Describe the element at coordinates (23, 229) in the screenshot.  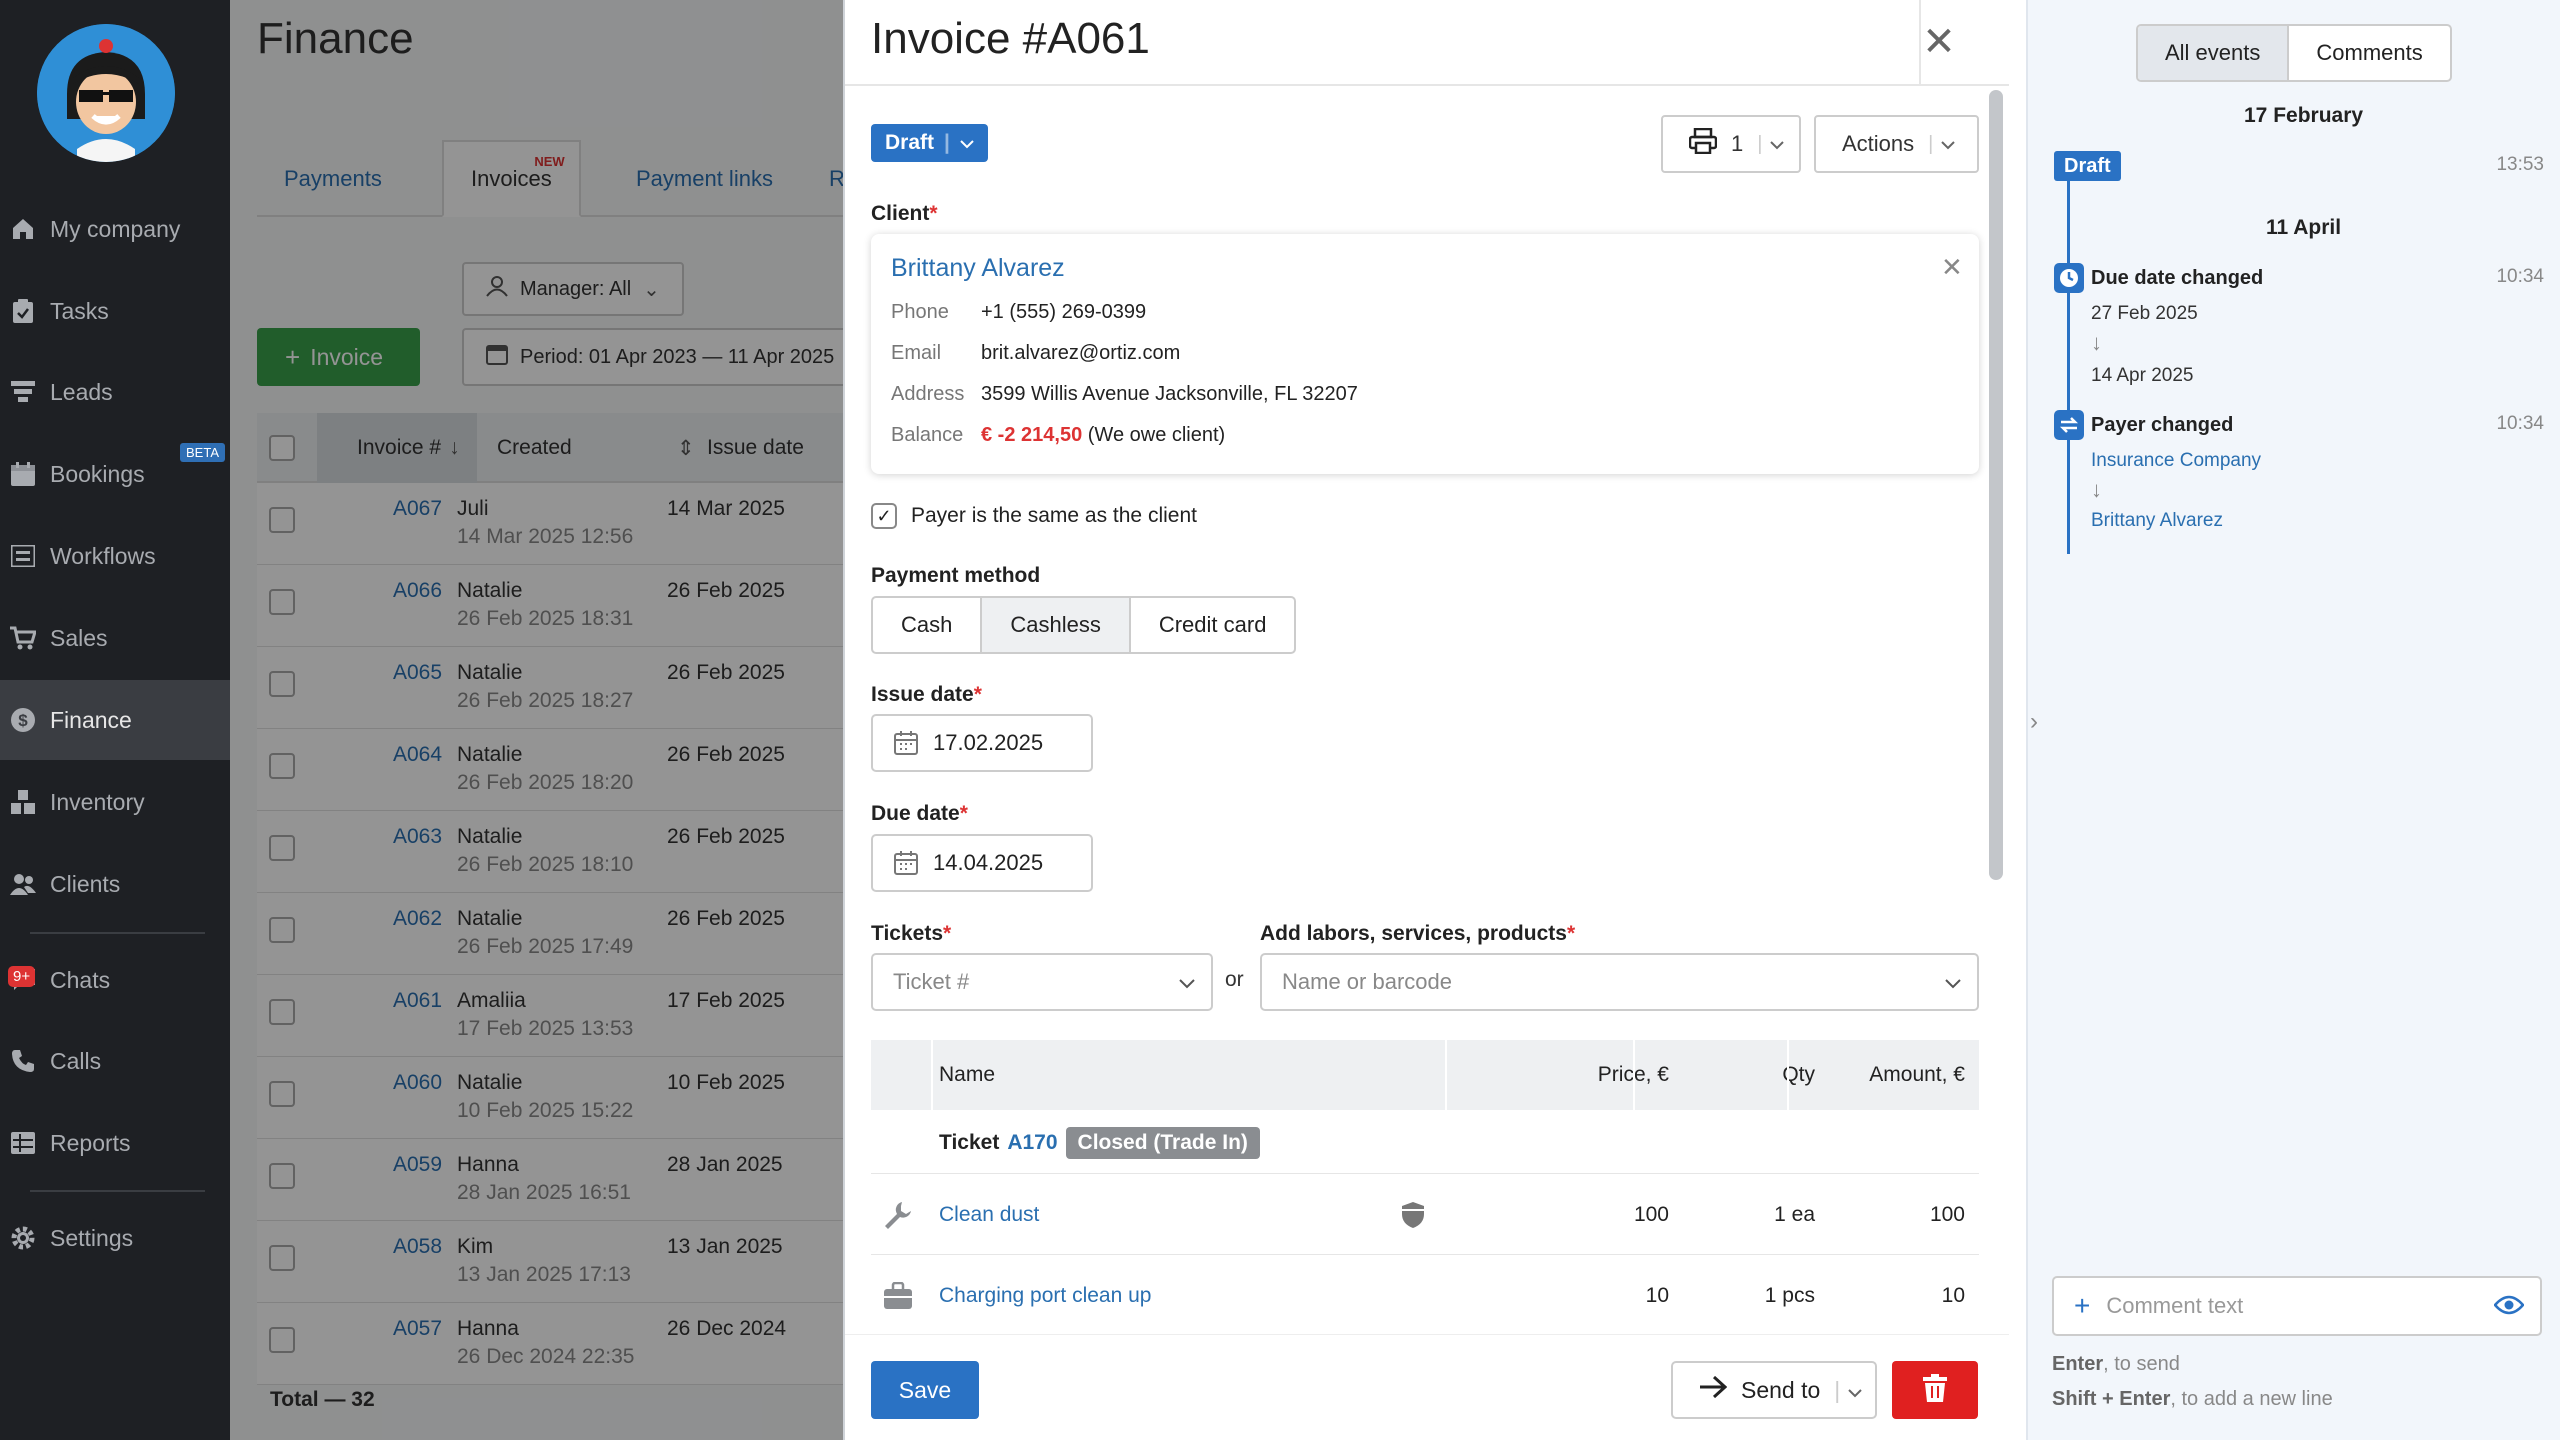
I see `home-icon` at that location.